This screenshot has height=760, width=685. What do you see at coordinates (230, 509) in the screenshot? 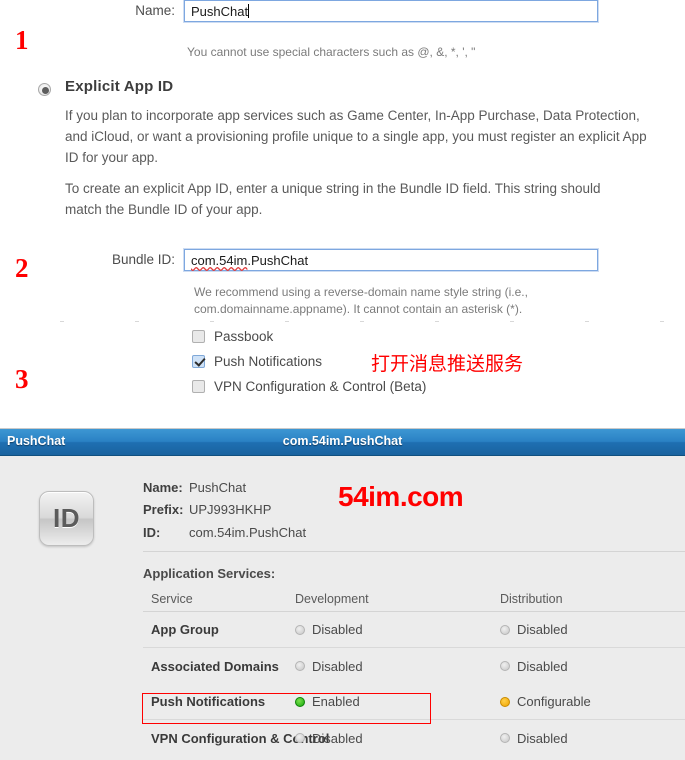
I see `detail-meta-prefix-value: UPJ993HKHP` at bounding box center [230, 509].